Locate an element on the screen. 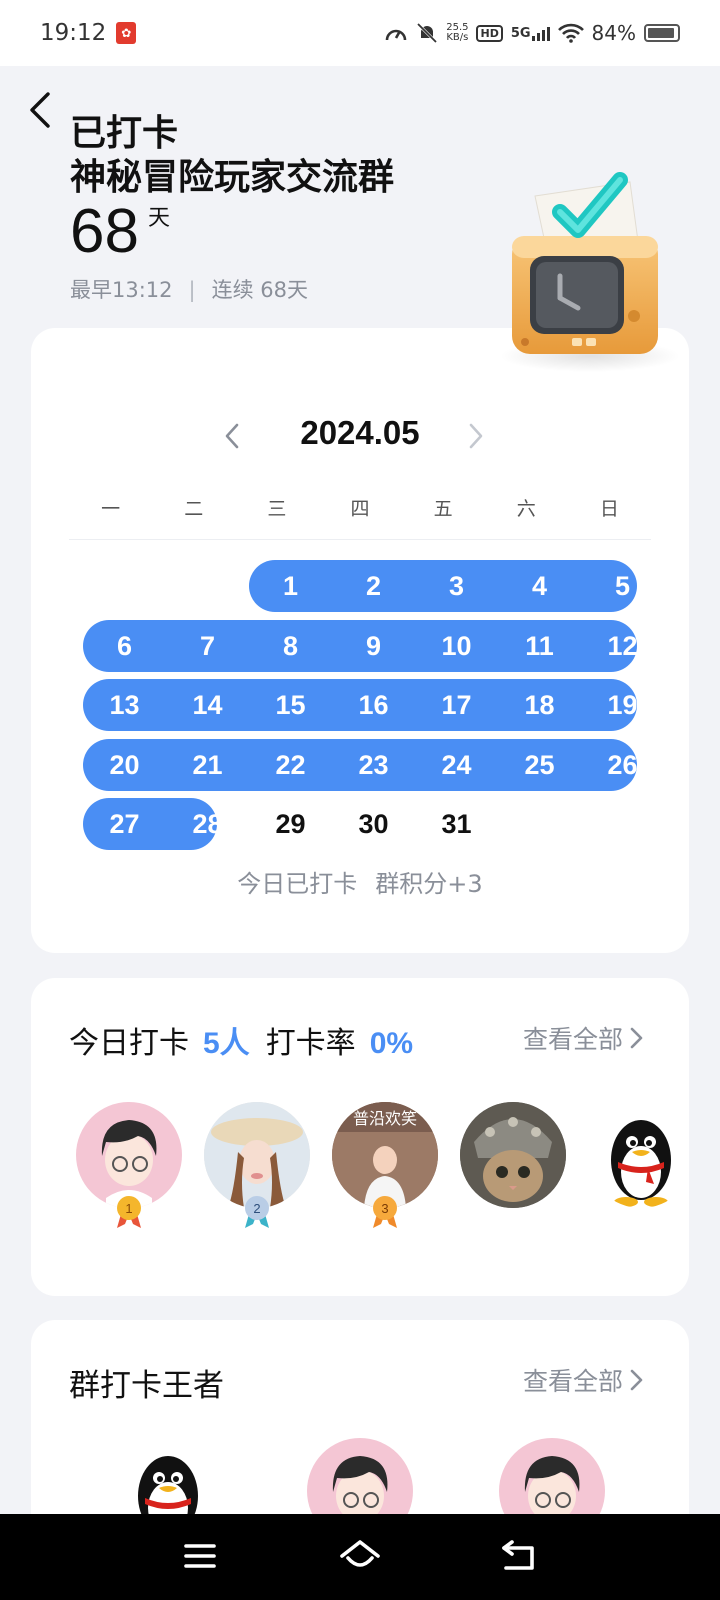 The width and height of the screenshot is (720, 1600). signal-type: 5G is located at coordinates (520, 33).